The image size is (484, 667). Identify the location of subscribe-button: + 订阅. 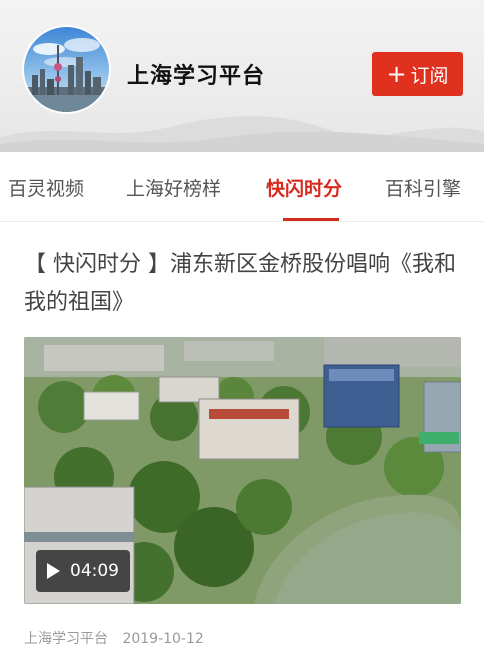
(417, 74).